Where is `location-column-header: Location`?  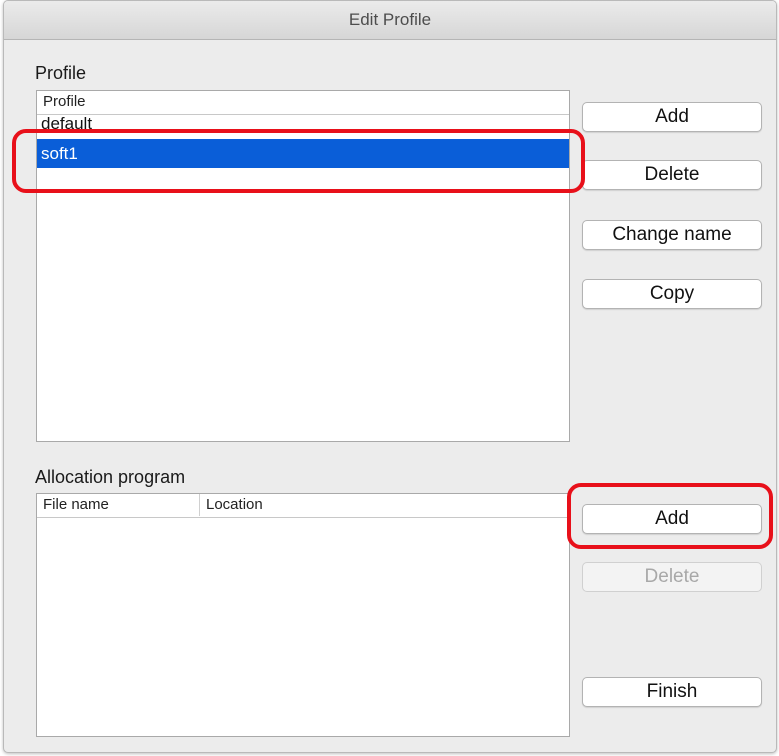 location-column-header: Location is located at coordinates (231, 505).